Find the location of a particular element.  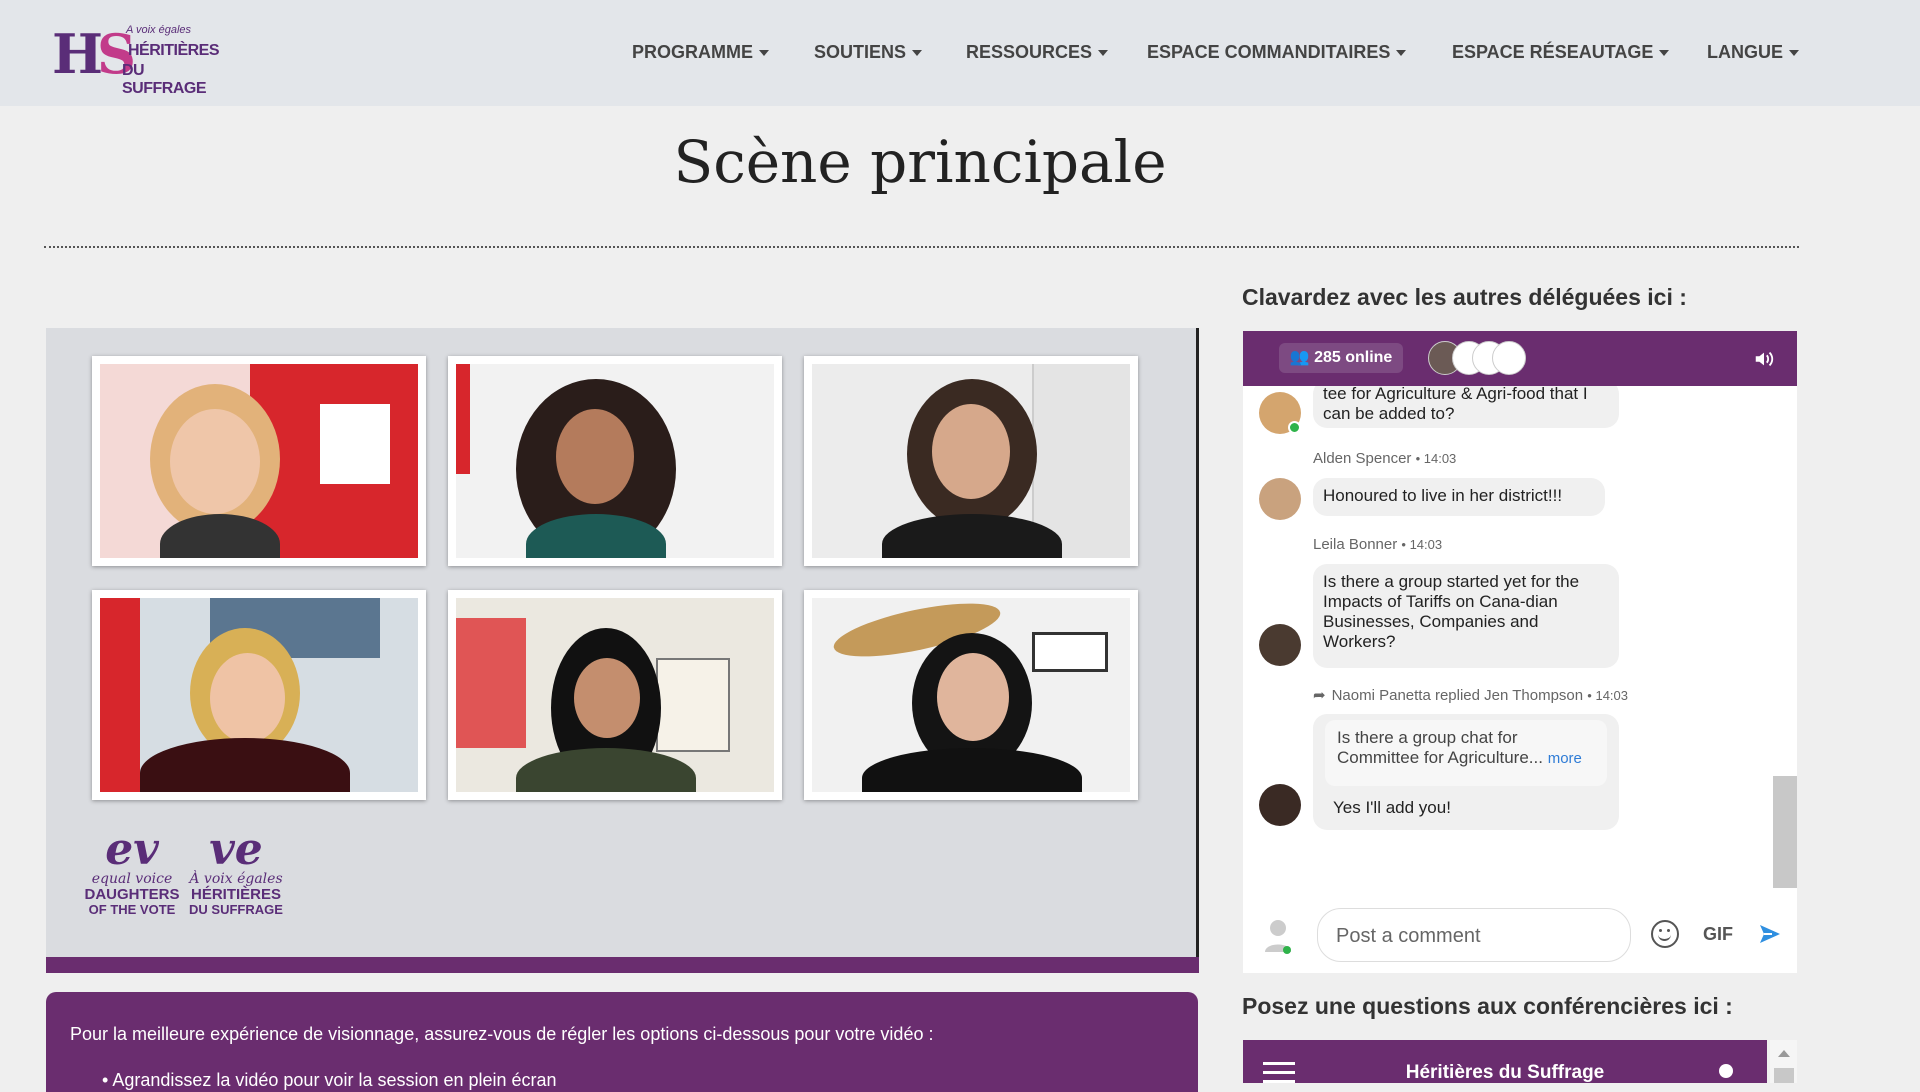

logo-line-1: HÉRITIÈRES is located at coordinates (174, 50).